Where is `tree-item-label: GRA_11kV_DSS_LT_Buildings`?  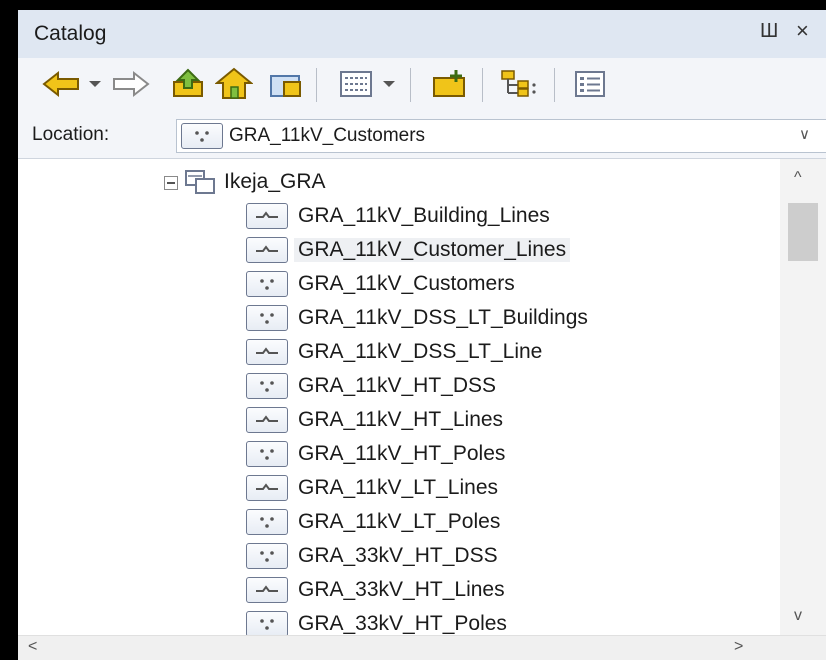 tree-item-label: GRA_11kV_DSS_LT_Buildings is located at coordinates (443, 317).